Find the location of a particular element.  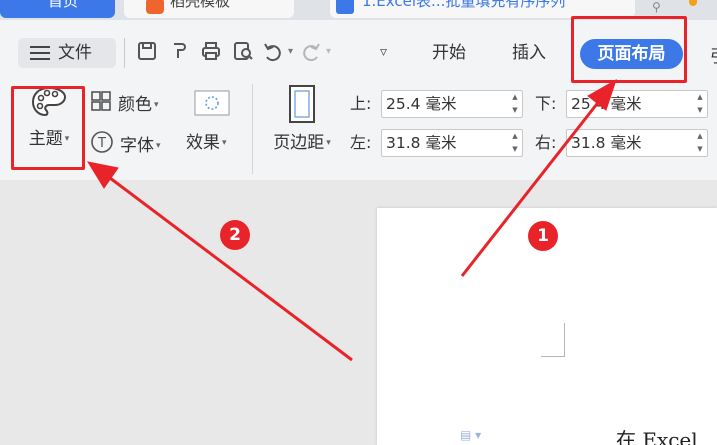

undo-dropdown-icon: ▾ is located at coordinates (290, 52).